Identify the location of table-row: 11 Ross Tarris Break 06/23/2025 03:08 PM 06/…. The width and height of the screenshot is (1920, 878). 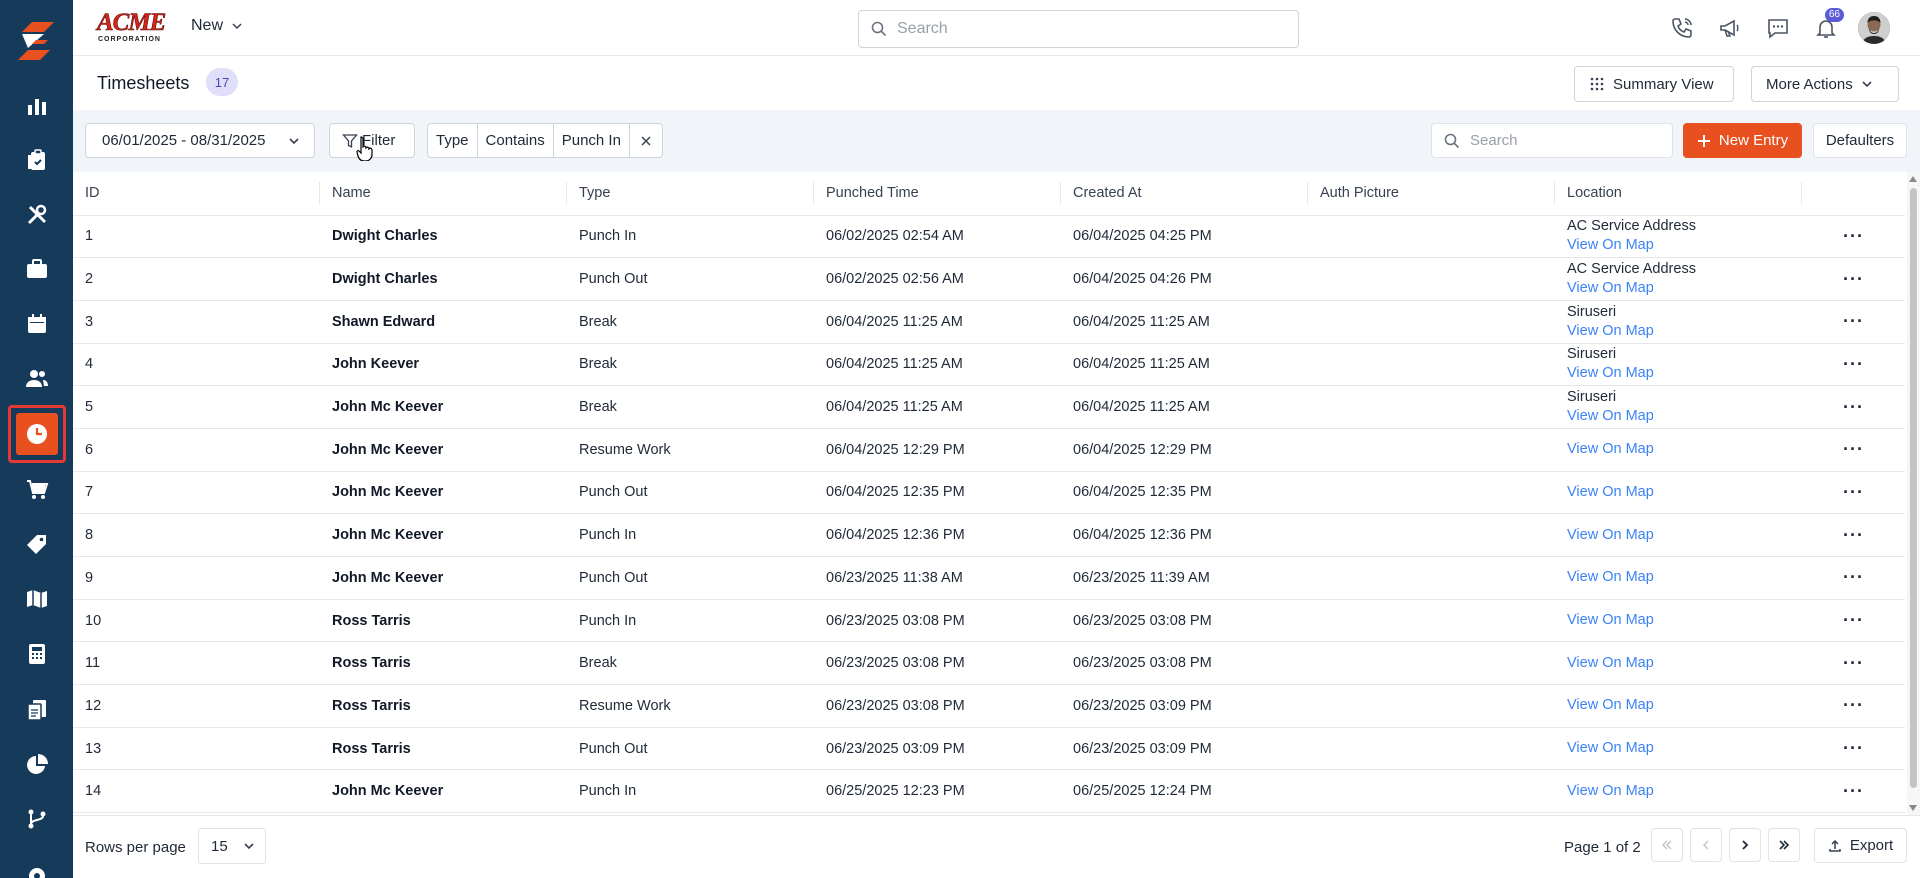
(989, 663).